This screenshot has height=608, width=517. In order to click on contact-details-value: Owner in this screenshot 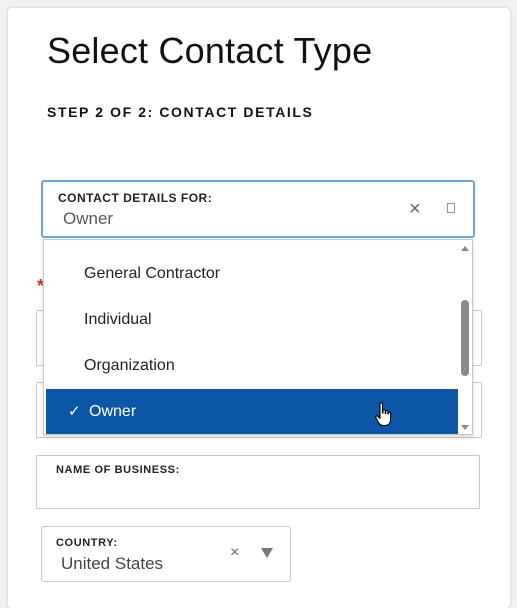, I will do `click(88, 218)`.